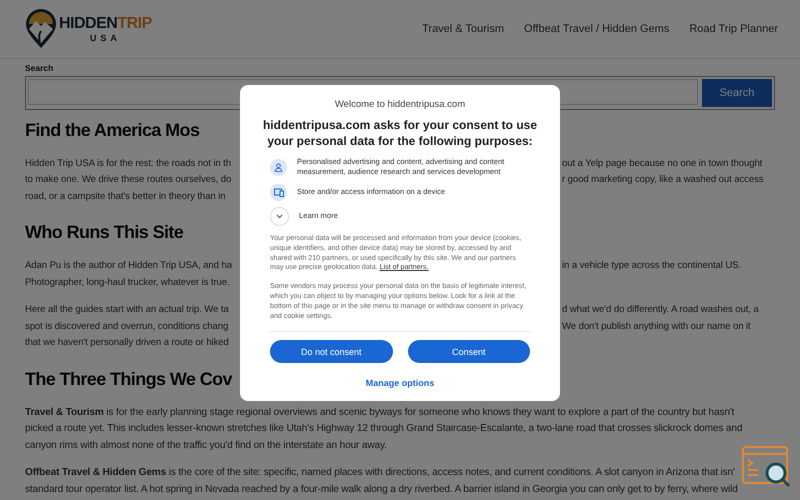 The height and width of the screenshot is (500, 800). Describe the element at coordinates (278, 192) in the screenshot. I see `devices-icon` at that location.